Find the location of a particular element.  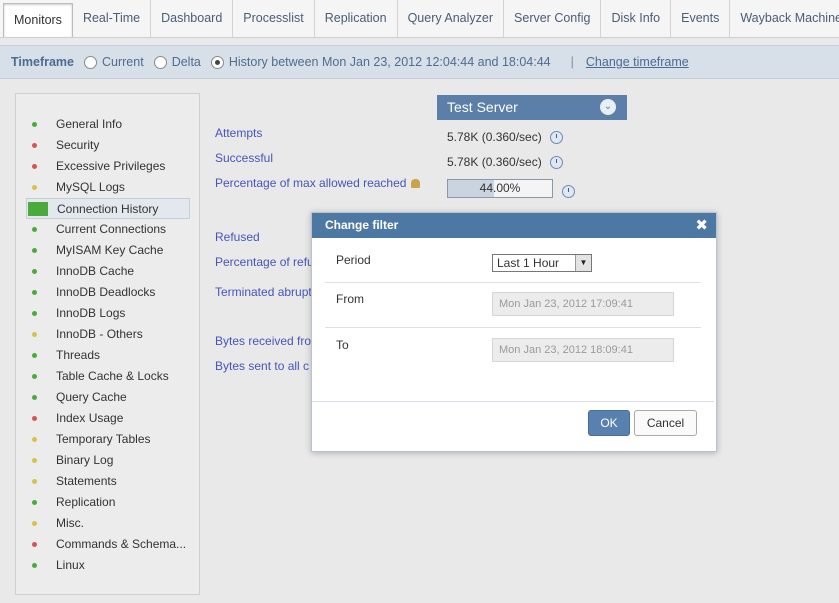

sidebar-item-label: Table Cache & Locks is located at coordinates (112, 376).